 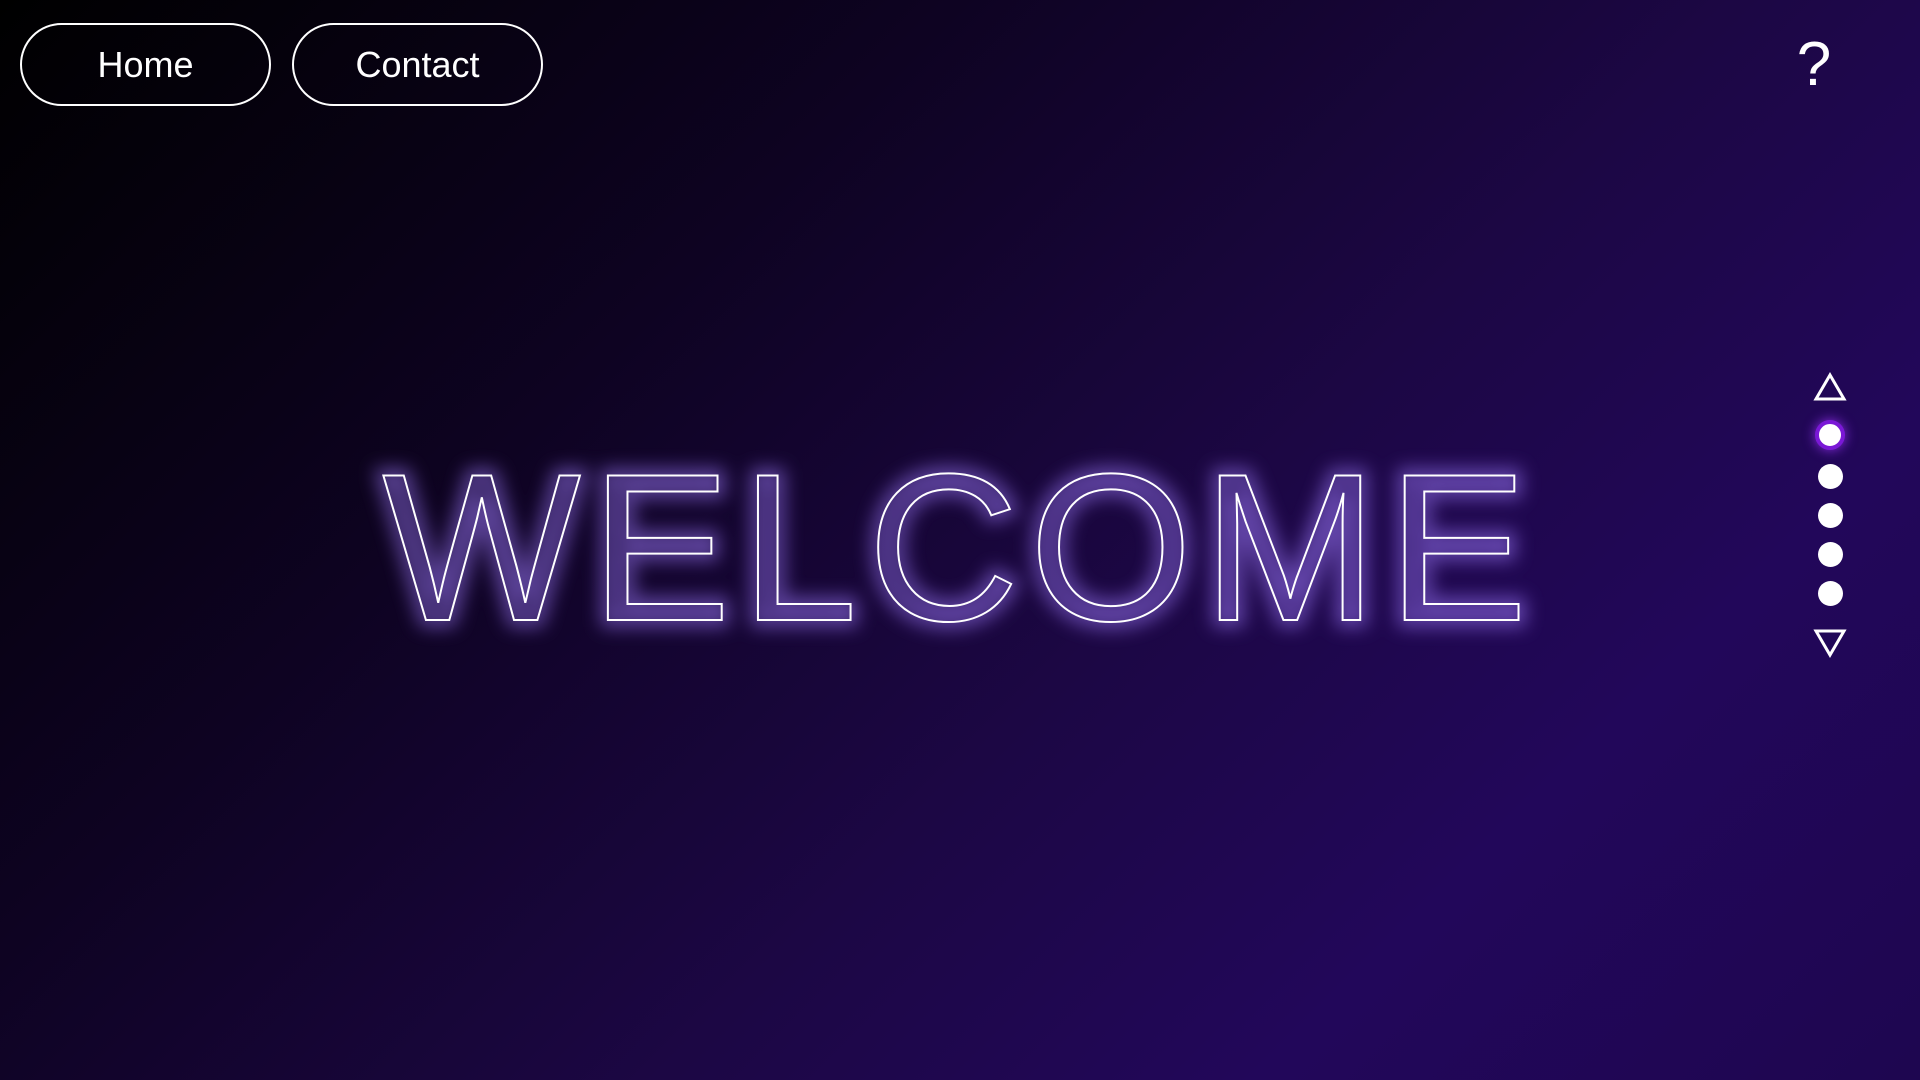 What do you see at coordinates (1830, 643) in the screenshot?
I see `triangle-down-icon` at bounding box center [1830, 643].